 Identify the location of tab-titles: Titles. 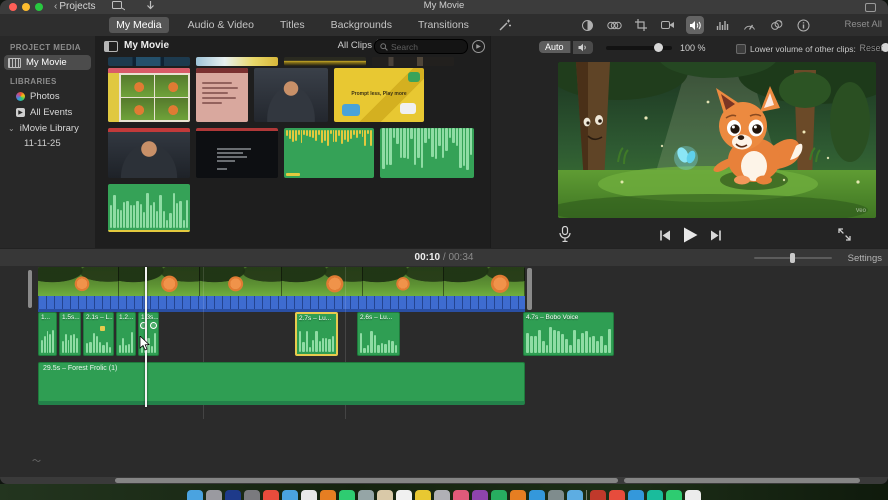
(292, 25).